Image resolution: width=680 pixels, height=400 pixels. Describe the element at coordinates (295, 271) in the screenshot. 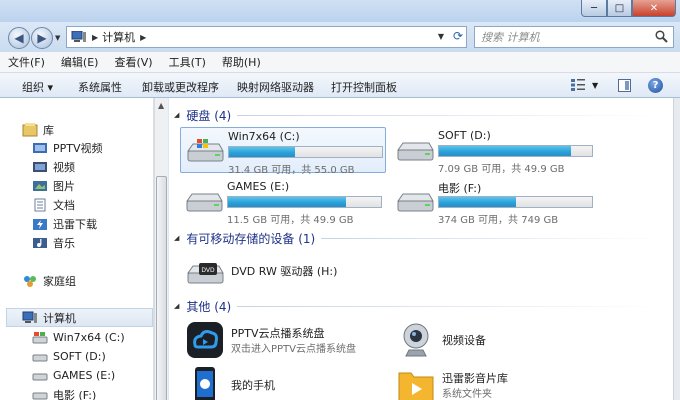

I see `dvd-drive-tile: DVD DVD RW 驱动器 (H:)` at that location.